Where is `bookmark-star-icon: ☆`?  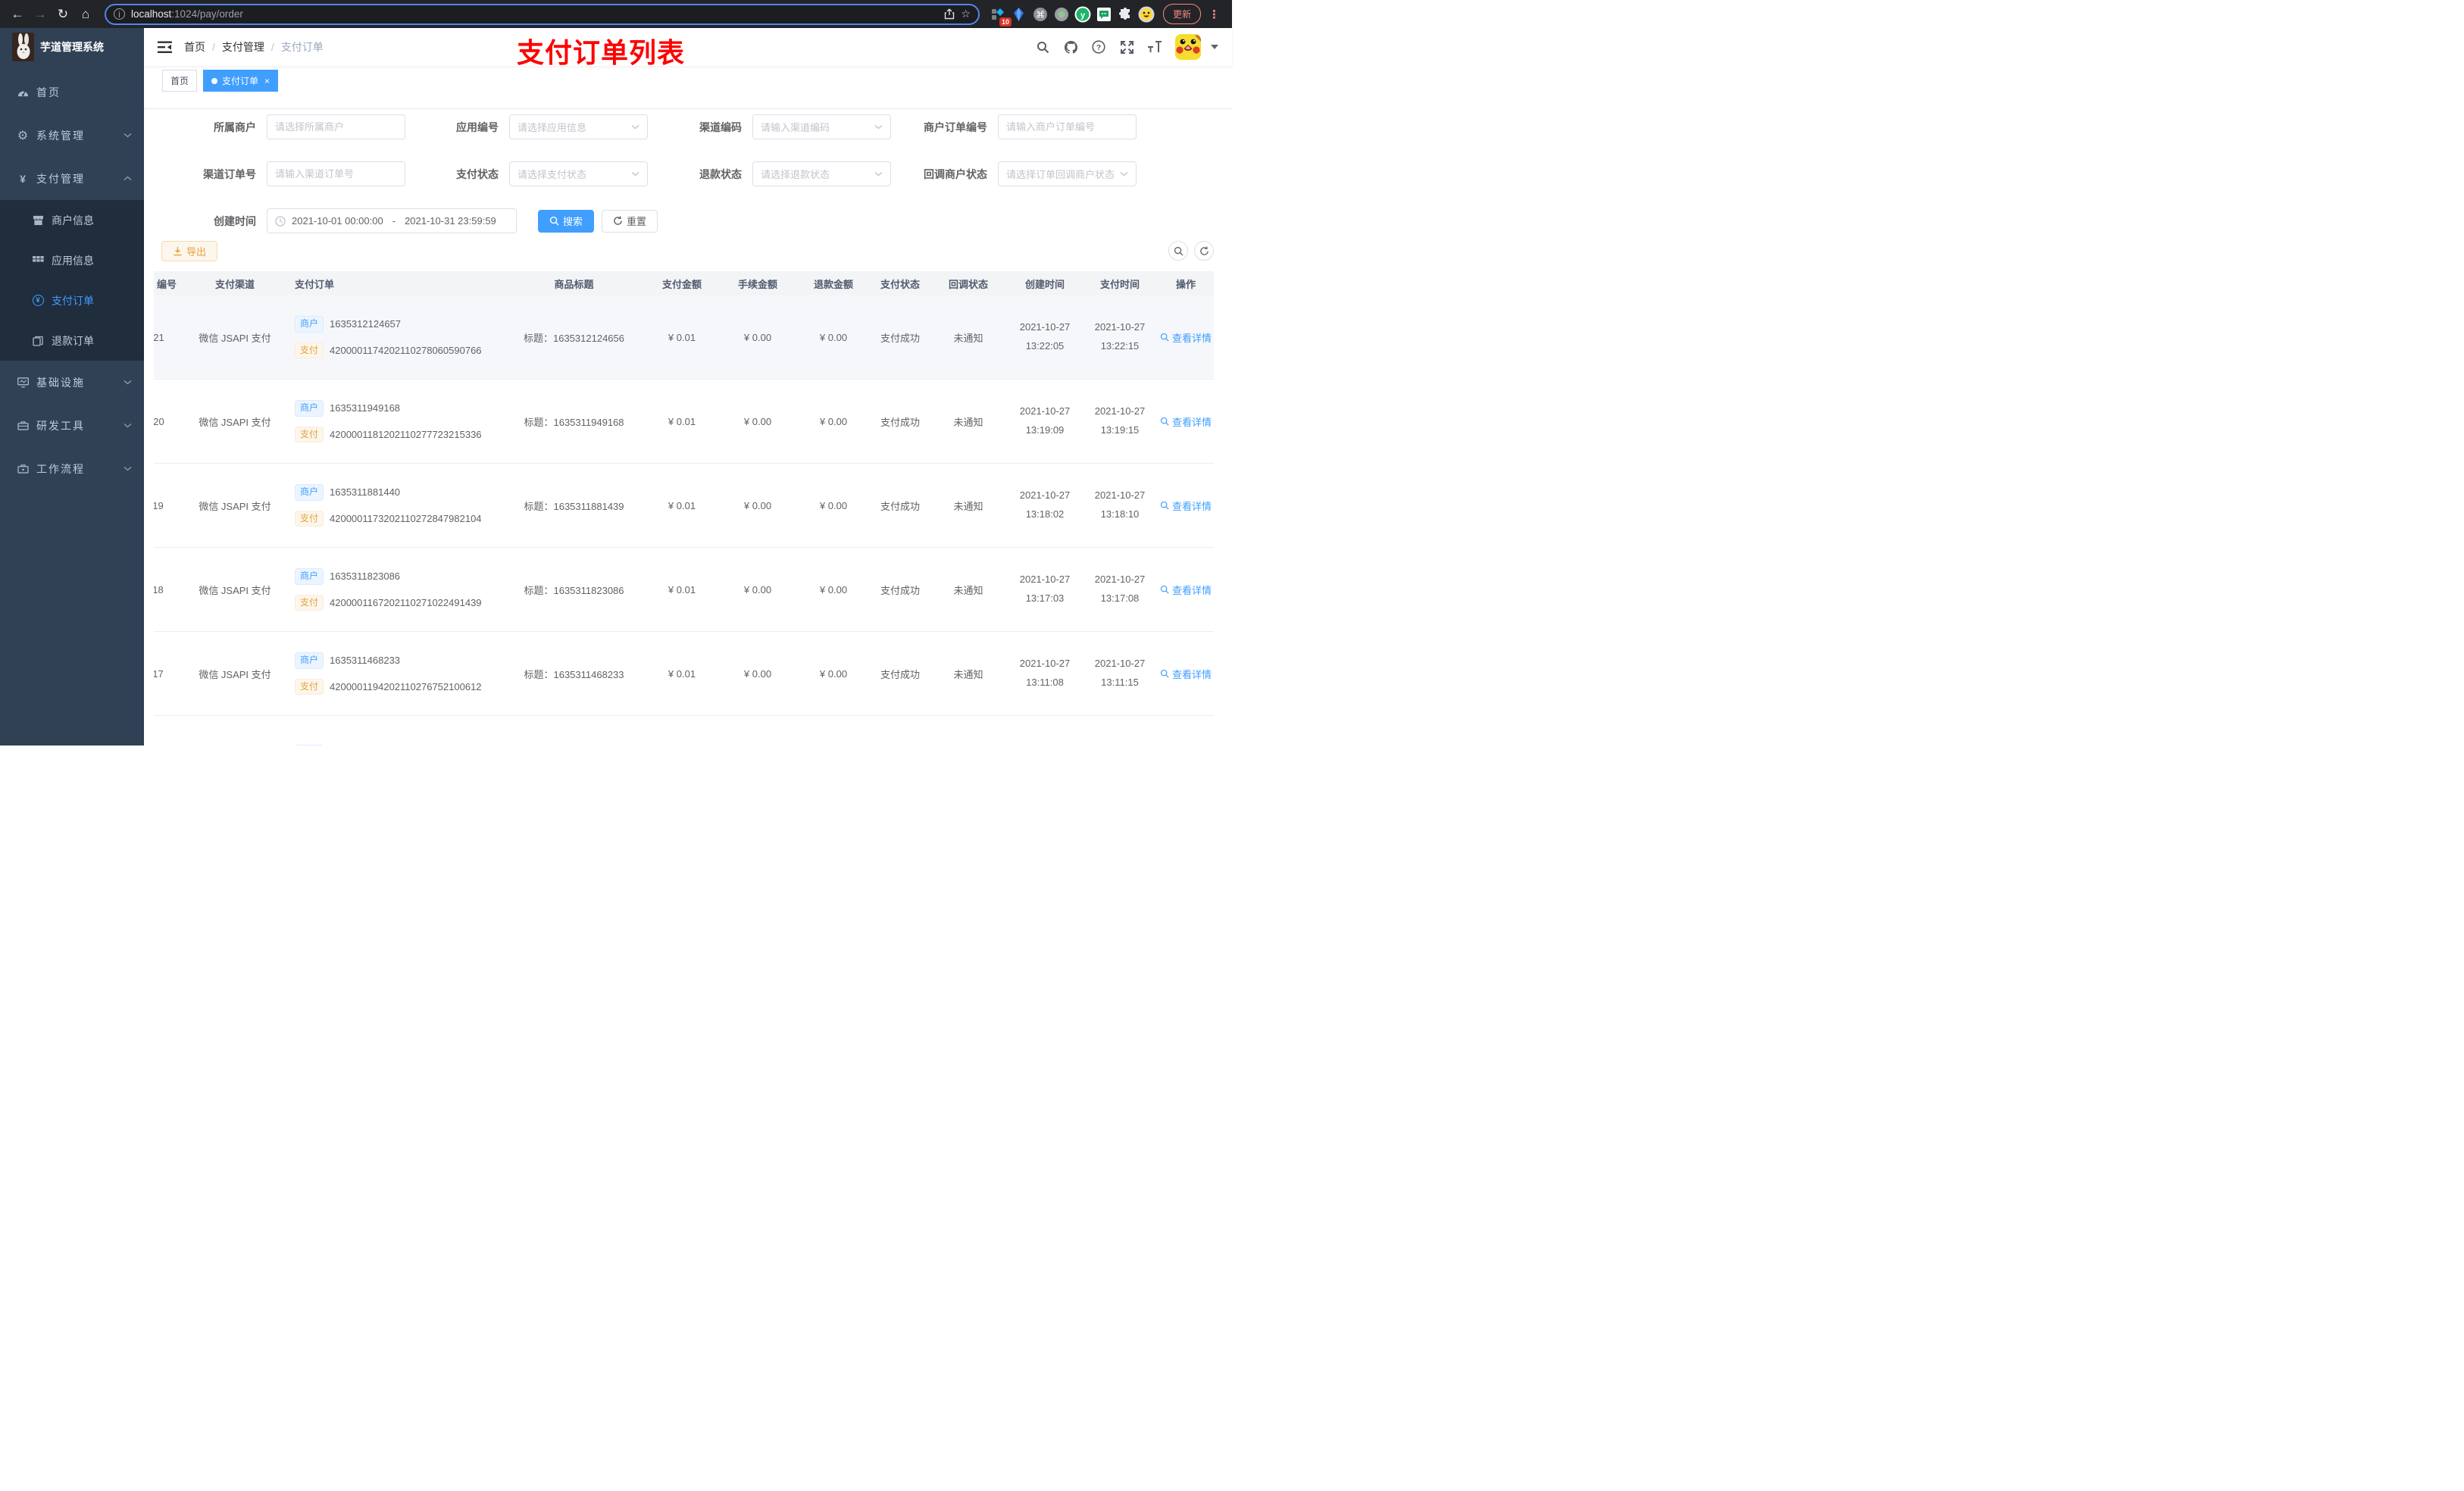
bookmark-star-icon: ☆ is located at coordinates (966, 14).